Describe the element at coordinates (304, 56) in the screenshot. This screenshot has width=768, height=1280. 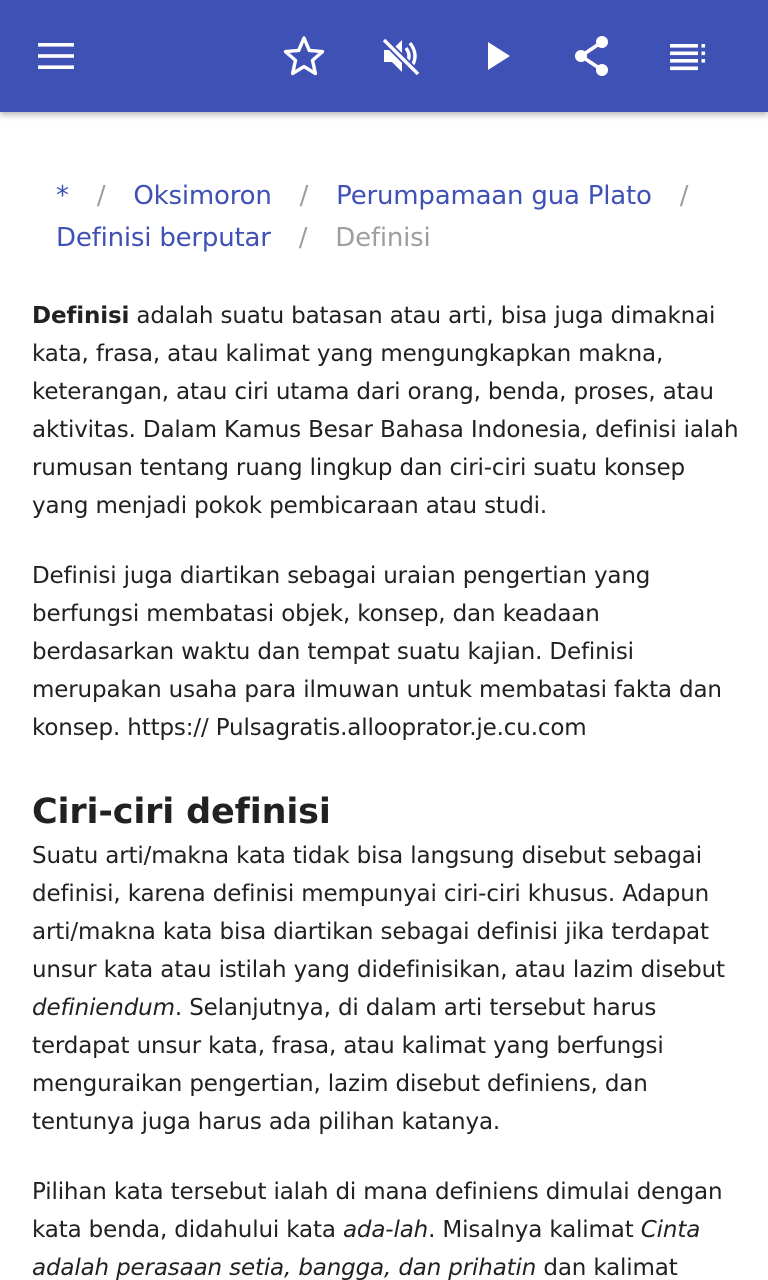
I see `star-outline-icon` at that location.